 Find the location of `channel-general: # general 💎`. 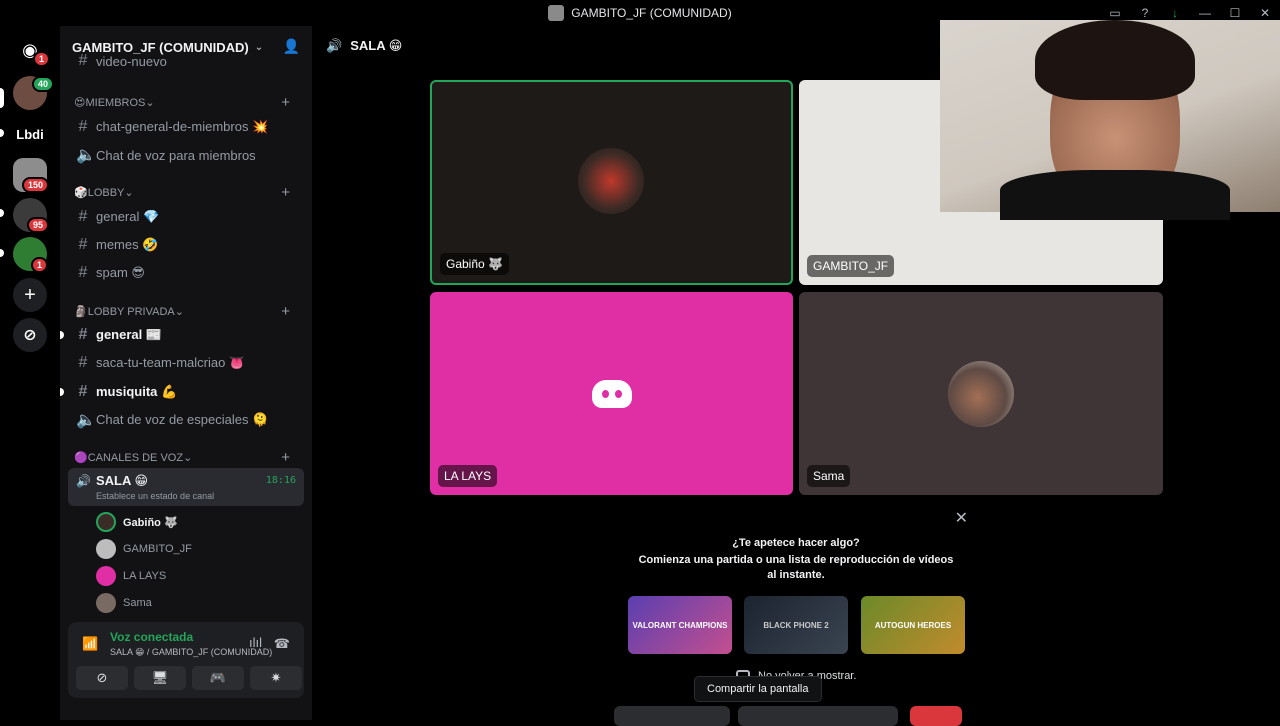

channel-general: # general 💎 is located at coordinates (186, 217).